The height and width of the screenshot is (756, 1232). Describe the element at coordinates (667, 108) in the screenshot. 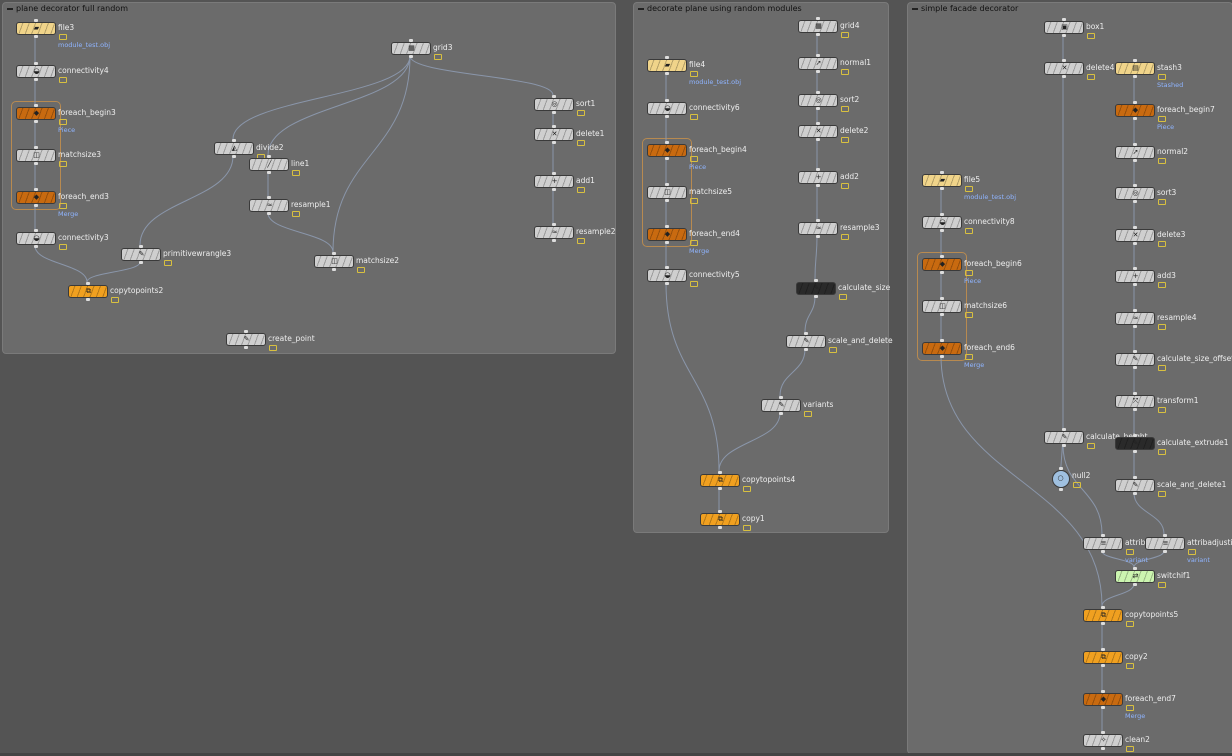

I see `node-connectivity6: ◒` at that location.